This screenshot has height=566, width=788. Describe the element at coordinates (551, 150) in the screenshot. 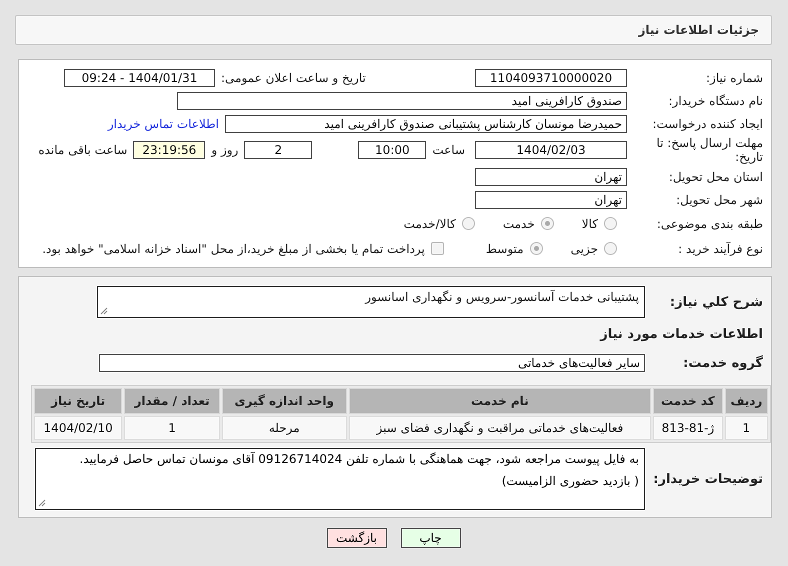

I see `deadline-date-field: 1404/02/03` at that location.